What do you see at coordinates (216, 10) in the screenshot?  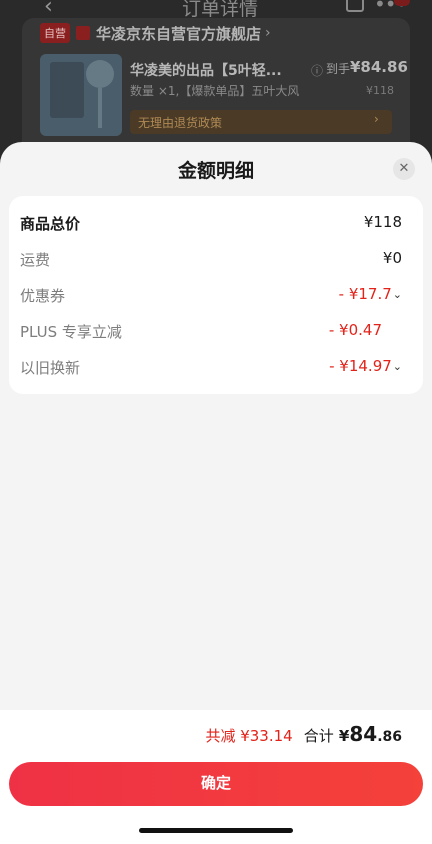 I see `background-header: ‹ 订单详情 •••` at bounding box center [216, 10].